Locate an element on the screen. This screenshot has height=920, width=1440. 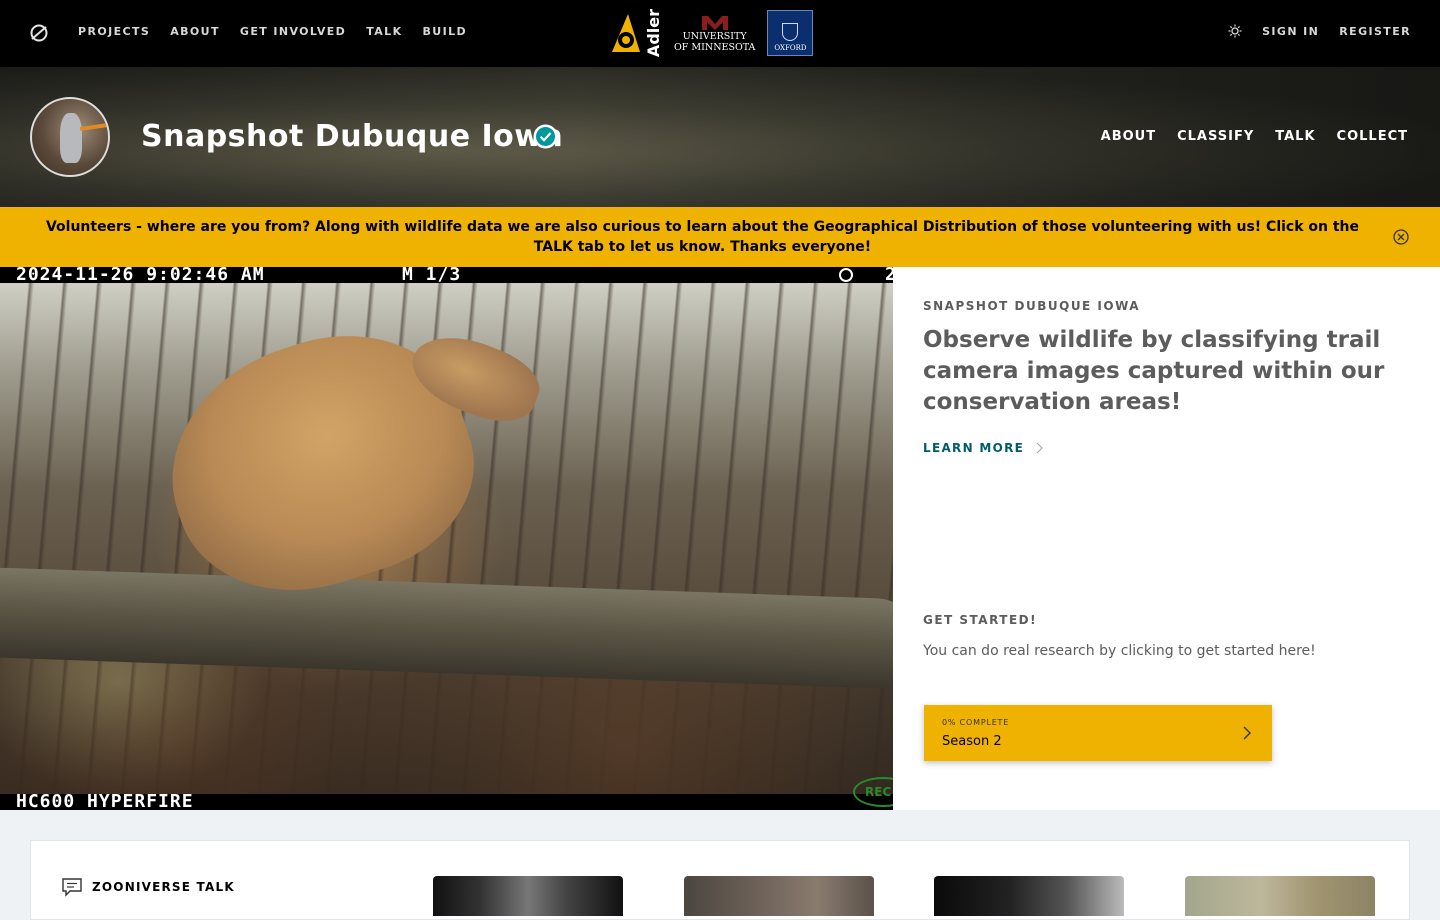
project-nav-talk: TALK is located at coordinates (1295, 136).